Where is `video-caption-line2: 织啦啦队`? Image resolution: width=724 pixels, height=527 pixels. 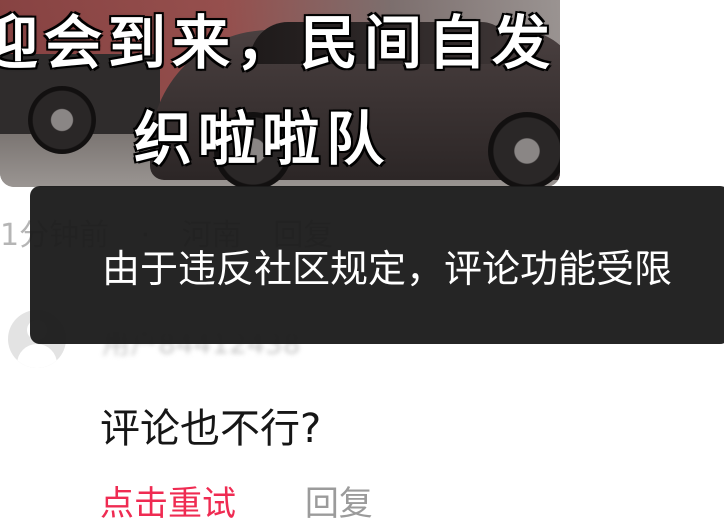 video-caption-line2: 织啦啦队 is located at coordinates (262, 139).